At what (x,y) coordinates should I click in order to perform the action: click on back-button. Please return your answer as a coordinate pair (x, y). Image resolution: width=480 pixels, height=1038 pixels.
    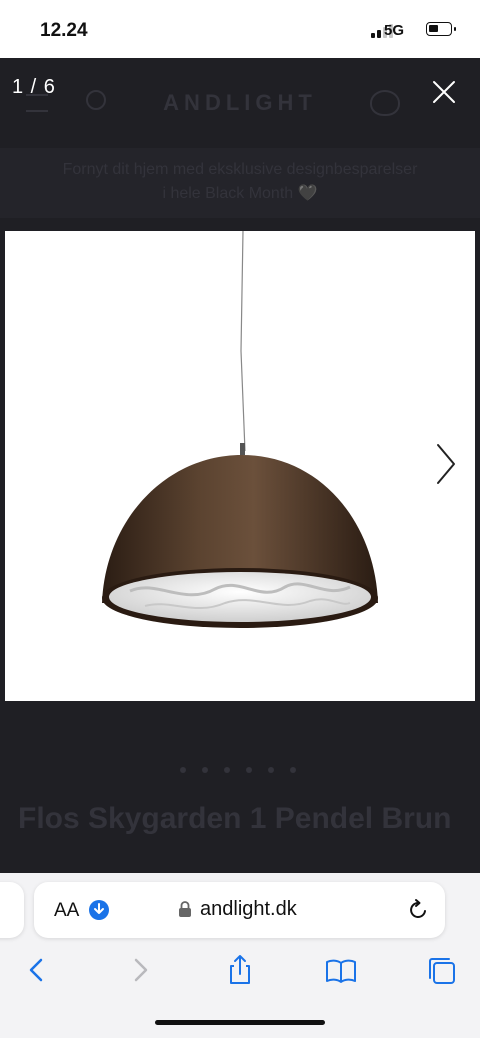
    Looking at the image, I should click on (38, 971).